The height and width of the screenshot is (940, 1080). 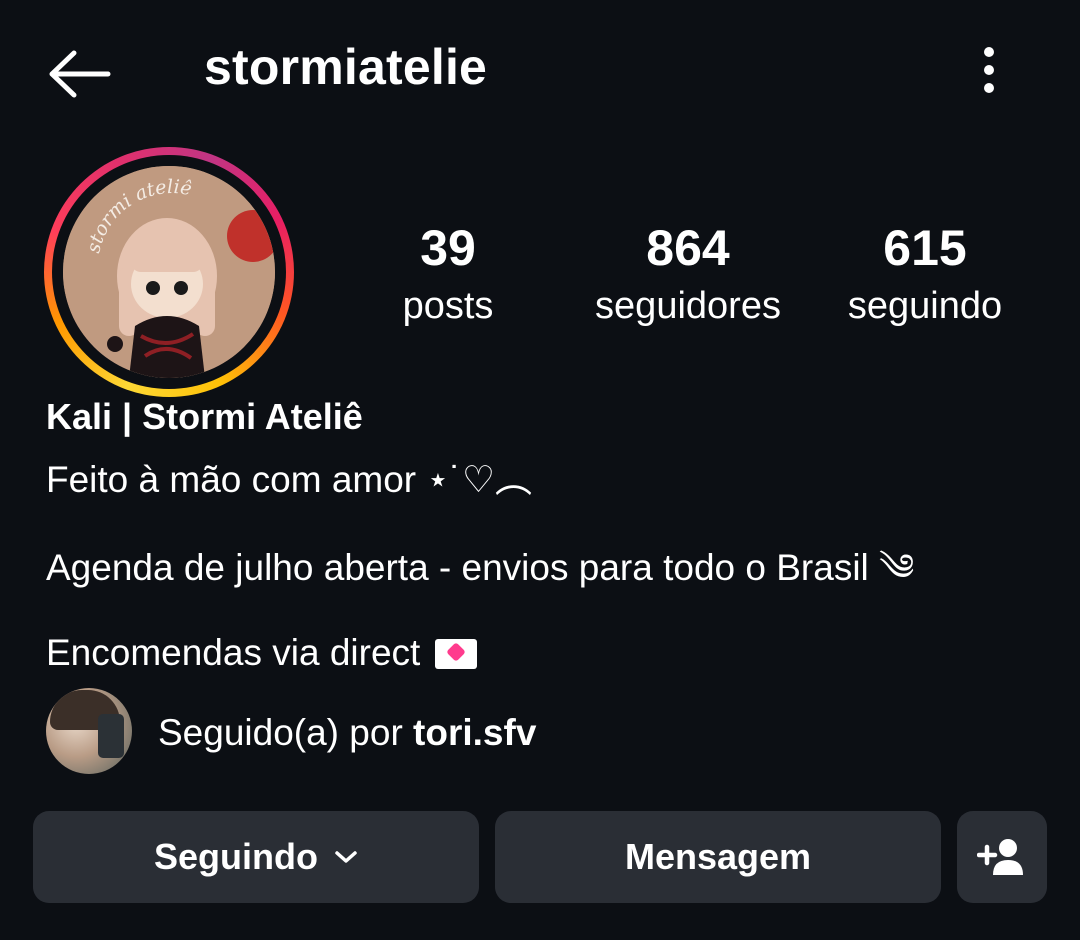 What do you see at coordinates (925, 248) in the screenshot?
I see `following-count: 615` at bounding box center [925, 248].